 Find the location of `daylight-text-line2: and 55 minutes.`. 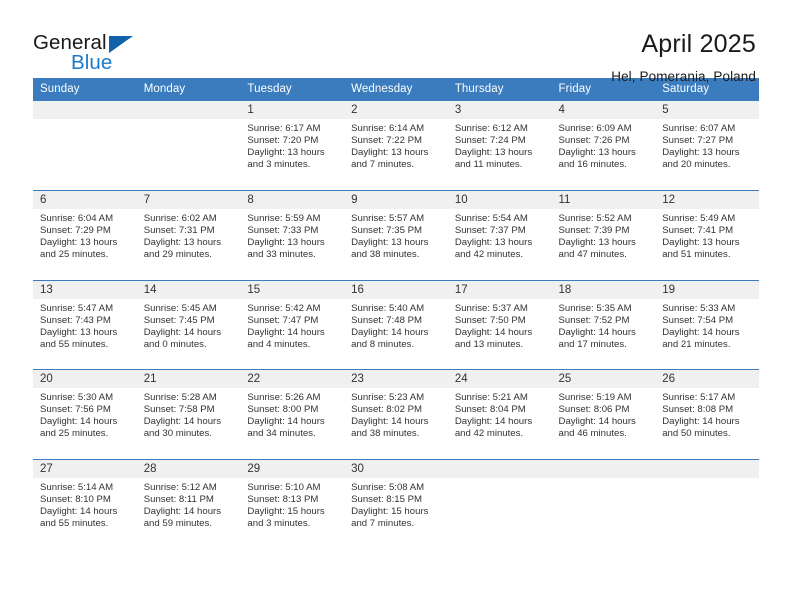

daylight-text-line2: and 55 minutes. is located at coordinates (74, 523).